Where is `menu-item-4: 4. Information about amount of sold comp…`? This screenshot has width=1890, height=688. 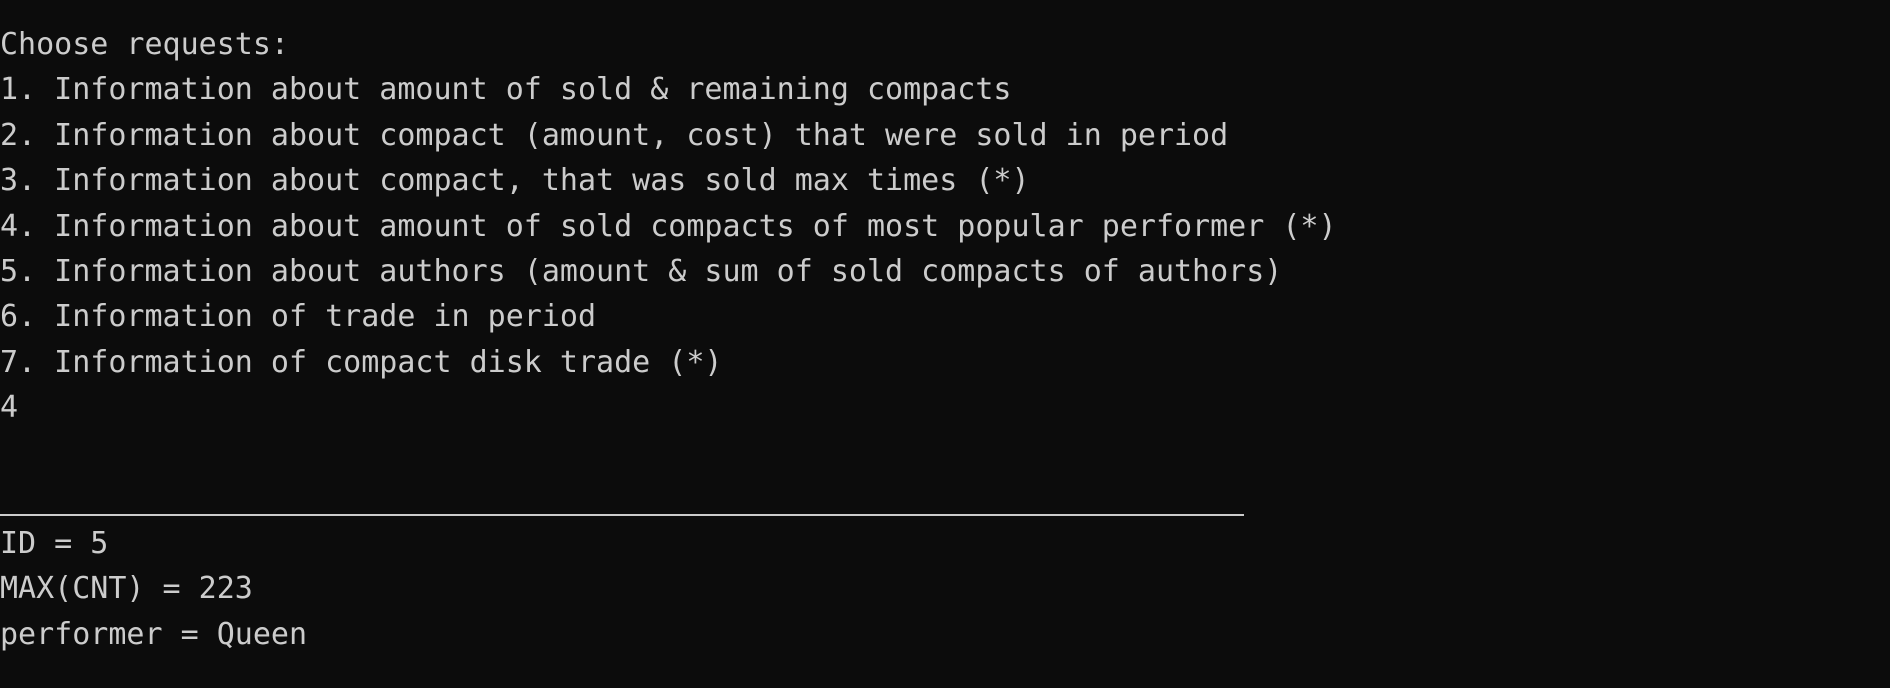
menu-item-4: 4. Information about amount of sold comp… is located at coordinates (668, 226).